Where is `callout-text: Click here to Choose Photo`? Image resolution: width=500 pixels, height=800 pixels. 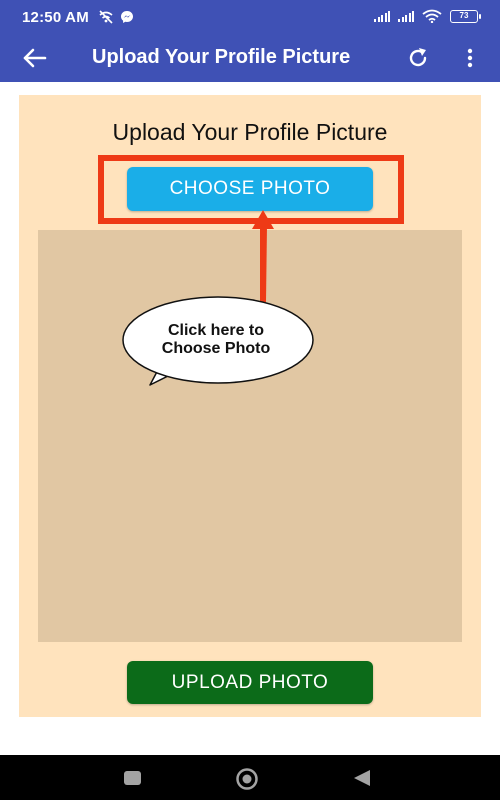 callout-text: Click here to Choose Photo is located at coordinates (216, 340).